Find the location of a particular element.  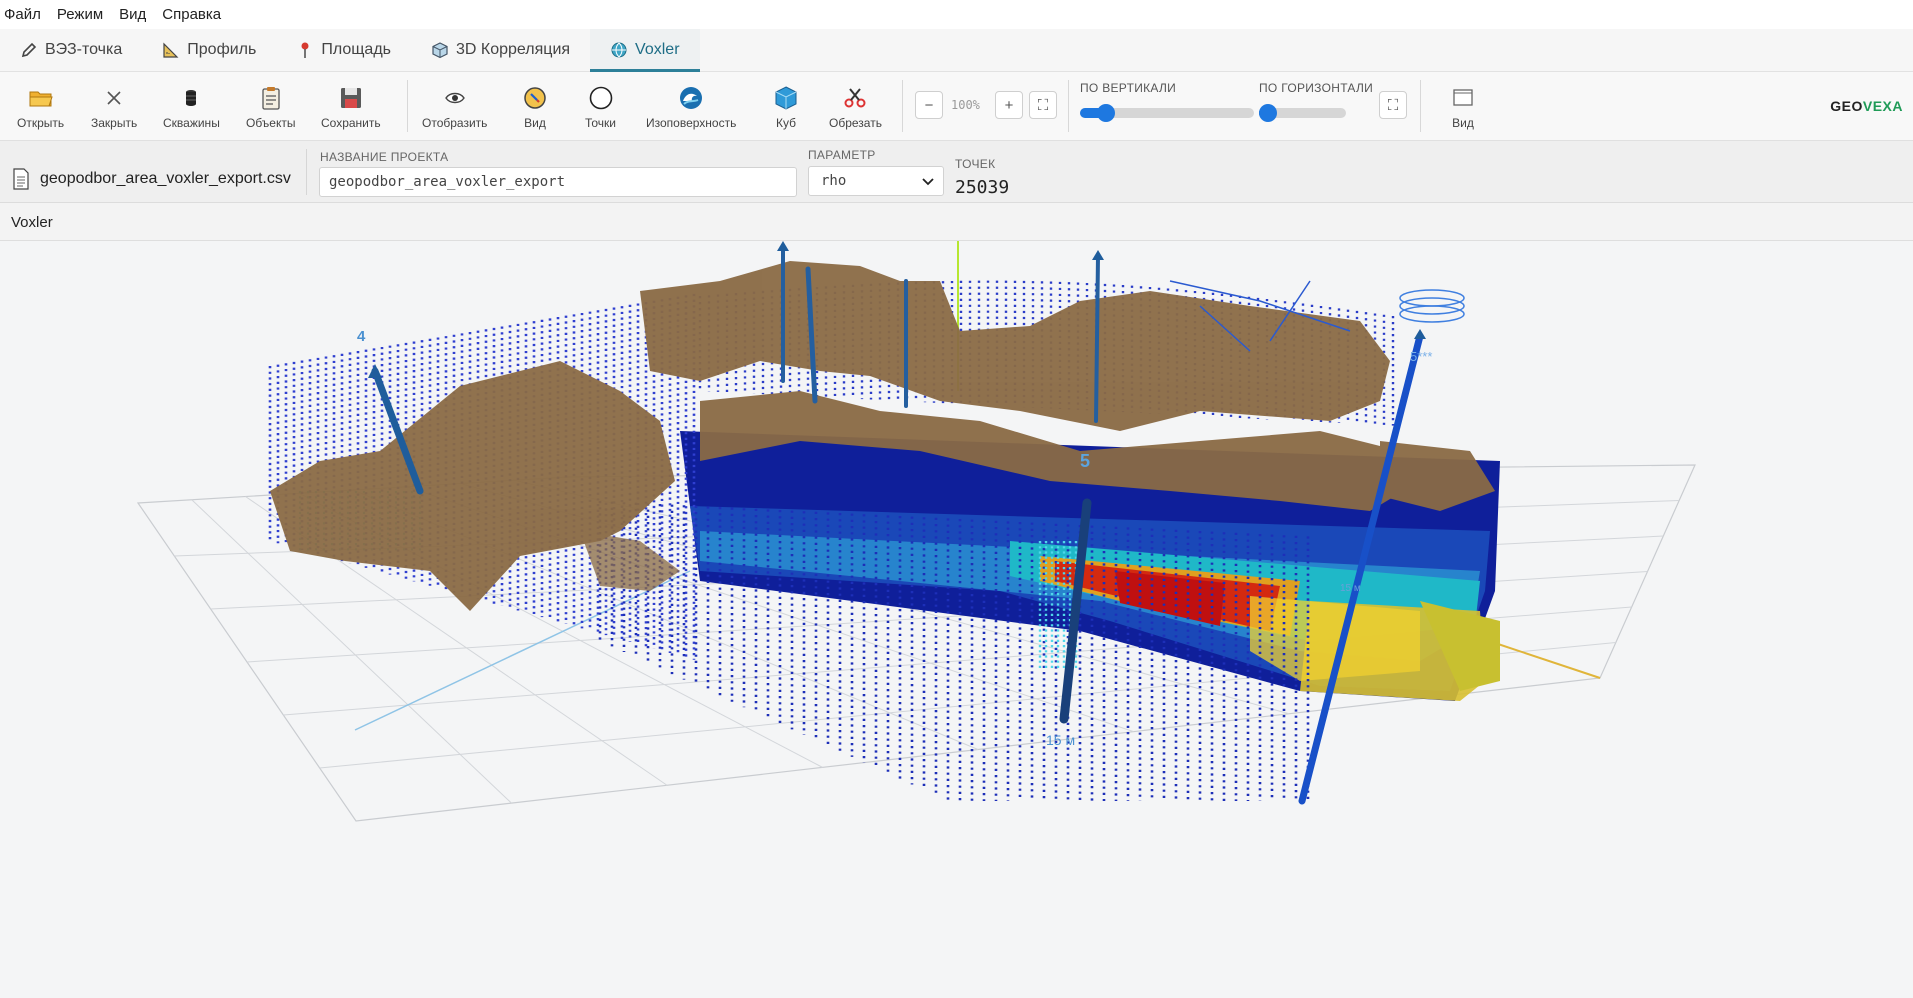

well-label: 5 is located at coordinates (1085, 461).